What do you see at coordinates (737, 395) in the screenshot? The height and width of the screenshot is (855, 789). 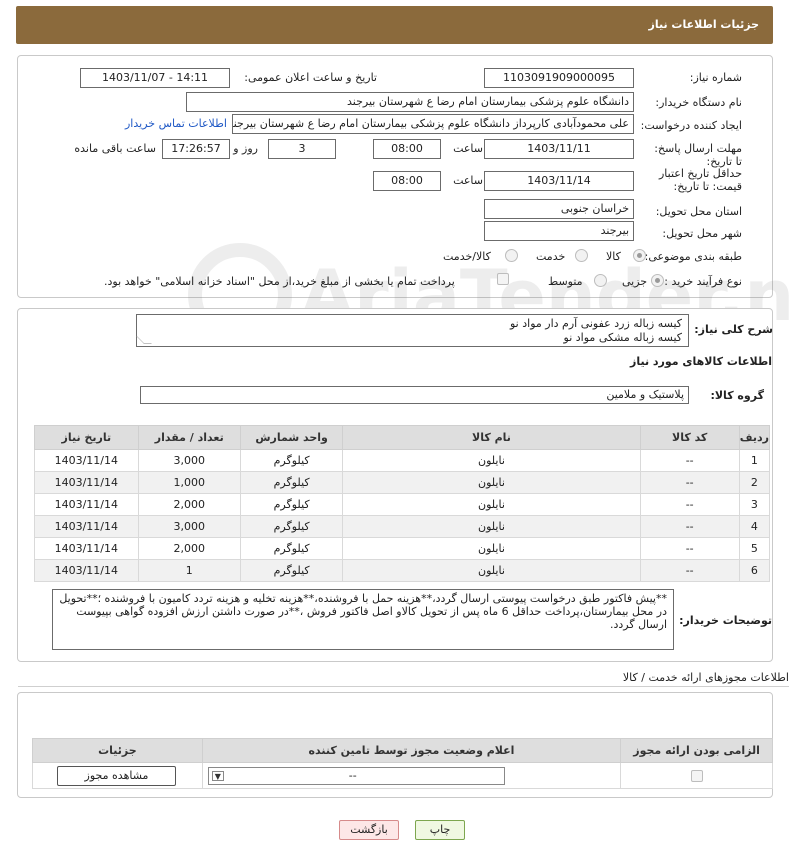 I see `goods-group-label: گروه کالا:` at bounding box center [737, 395].